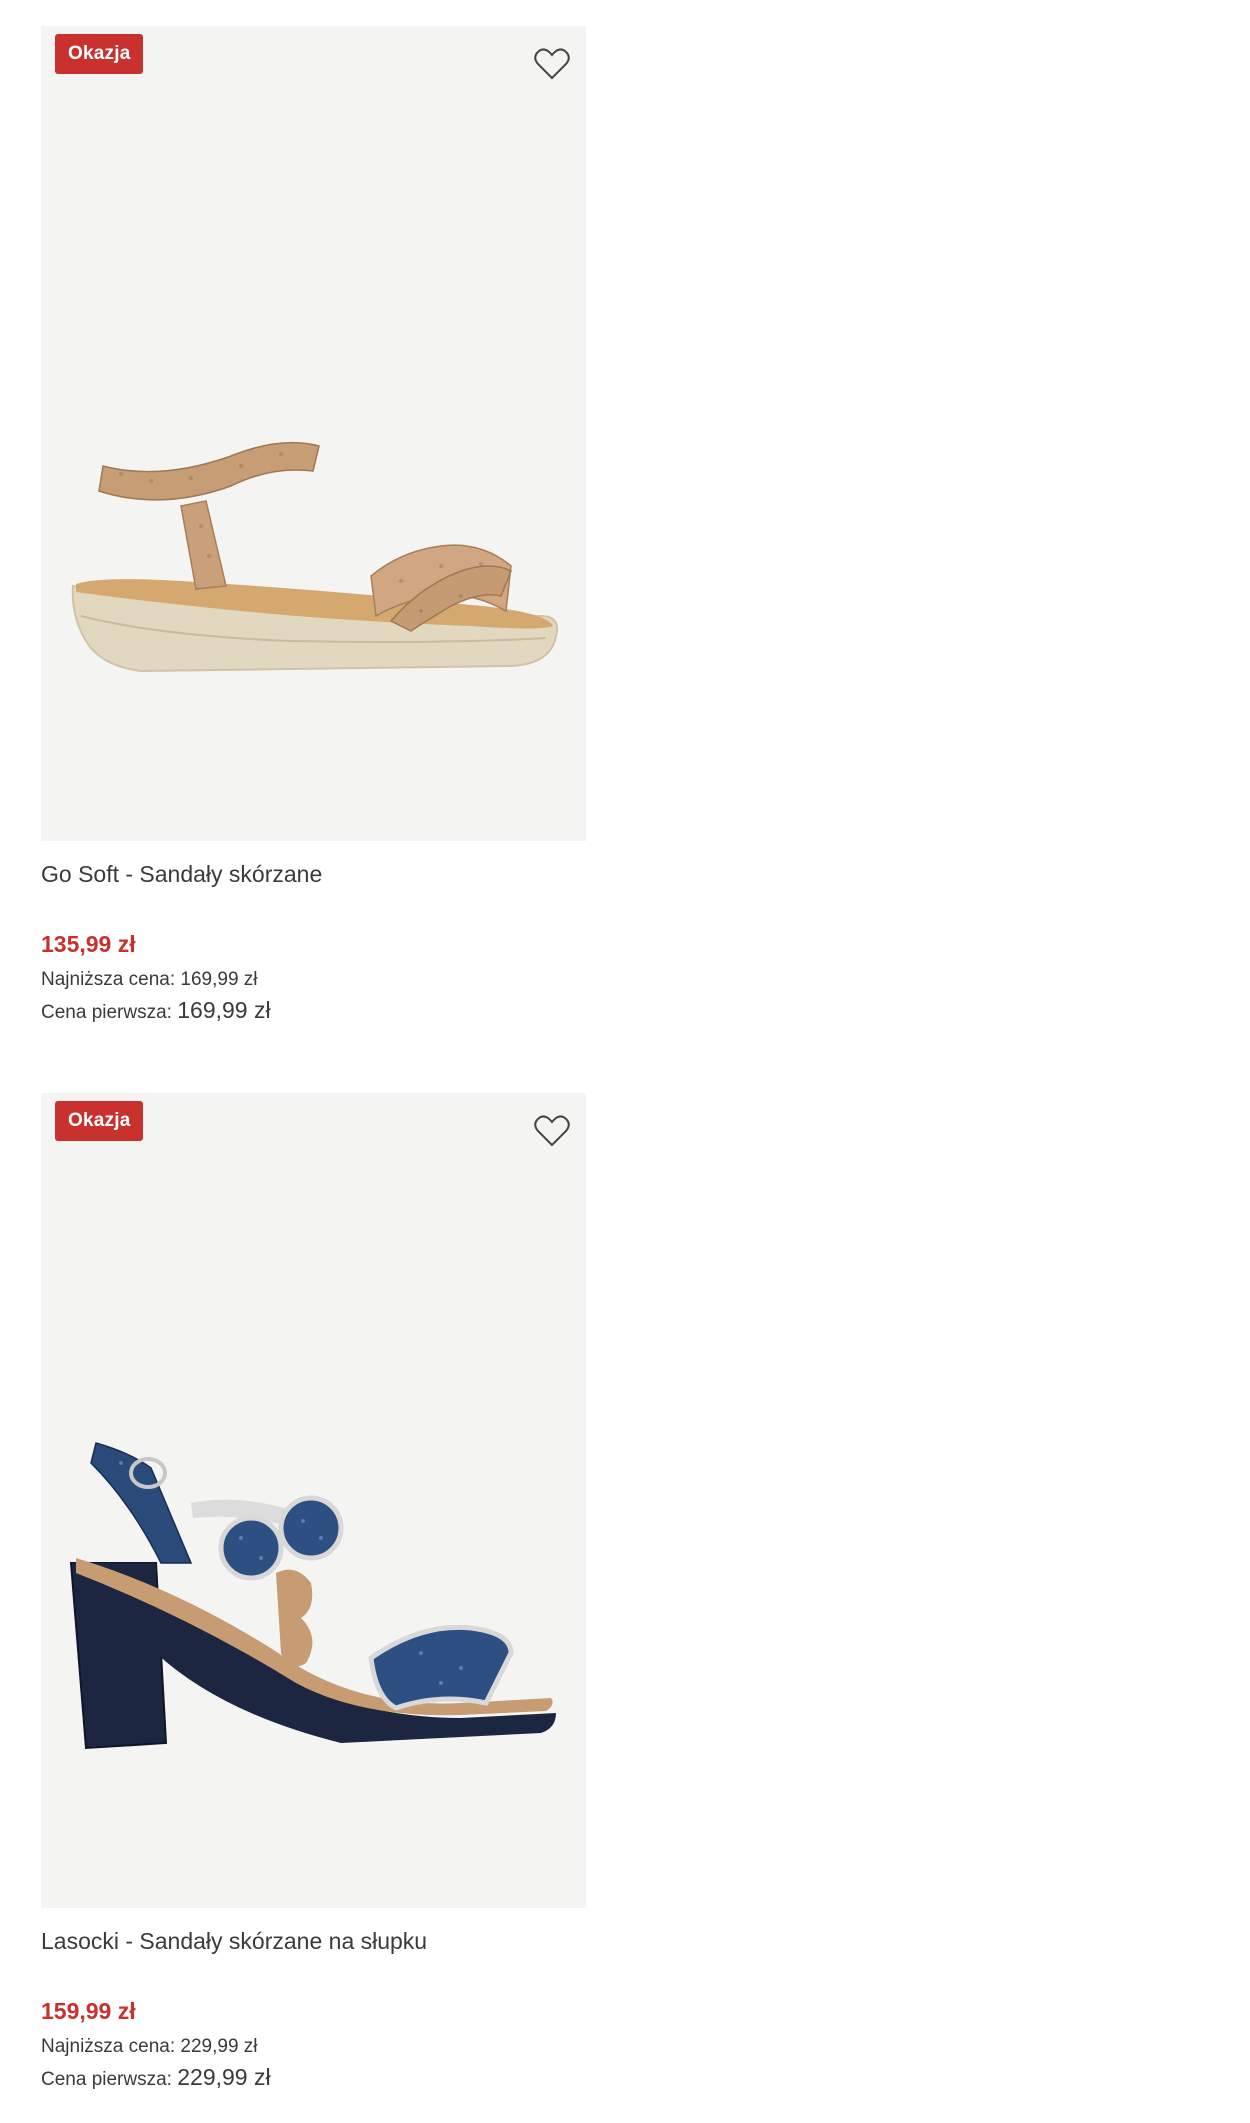 The width and height of the screenshot is (1250, 2123). I want to click on lowest-price-value: 229,99 zł, so click(219, 2046).